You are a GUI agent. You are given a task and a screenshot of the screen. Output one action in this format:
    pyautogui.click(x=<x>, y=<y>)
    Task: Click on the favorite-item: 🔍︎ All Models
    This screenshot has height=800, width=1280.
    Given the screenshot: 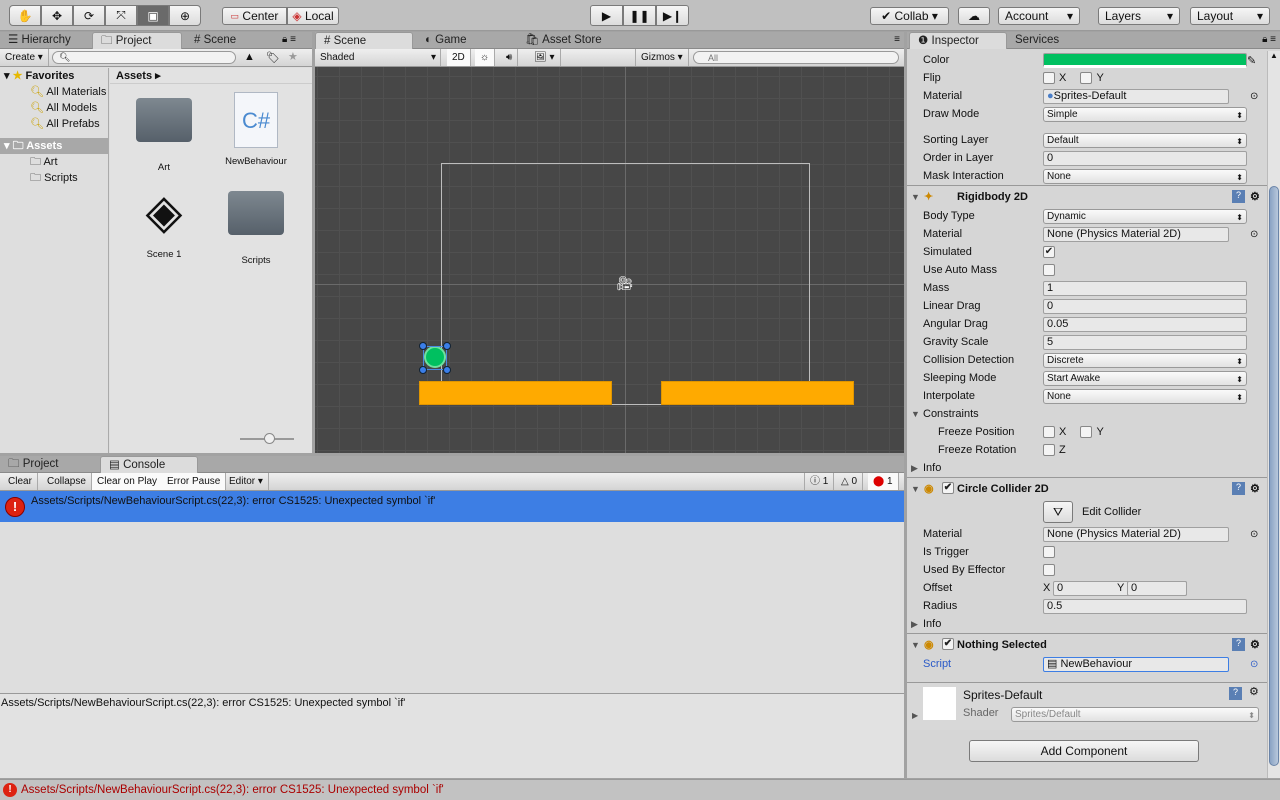 What is the action you would take?
    pyautogui.click(x=54, y=108)
    